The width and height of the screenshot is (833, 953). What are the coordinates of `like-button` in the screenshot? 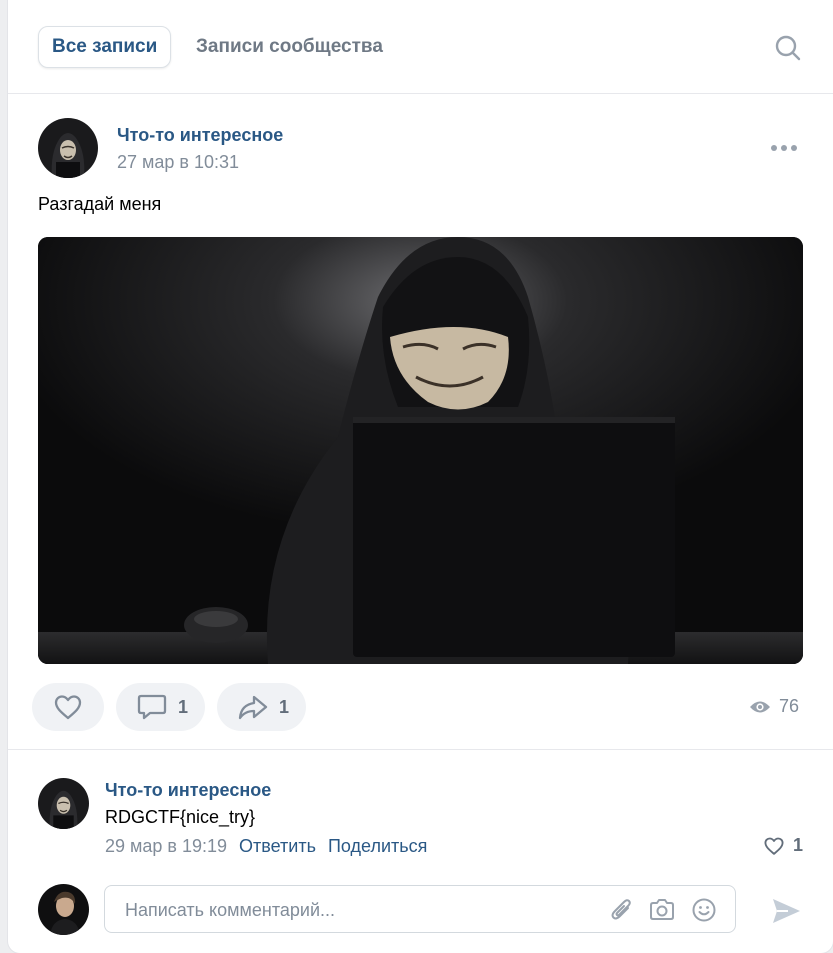 It's located at (68, 707).